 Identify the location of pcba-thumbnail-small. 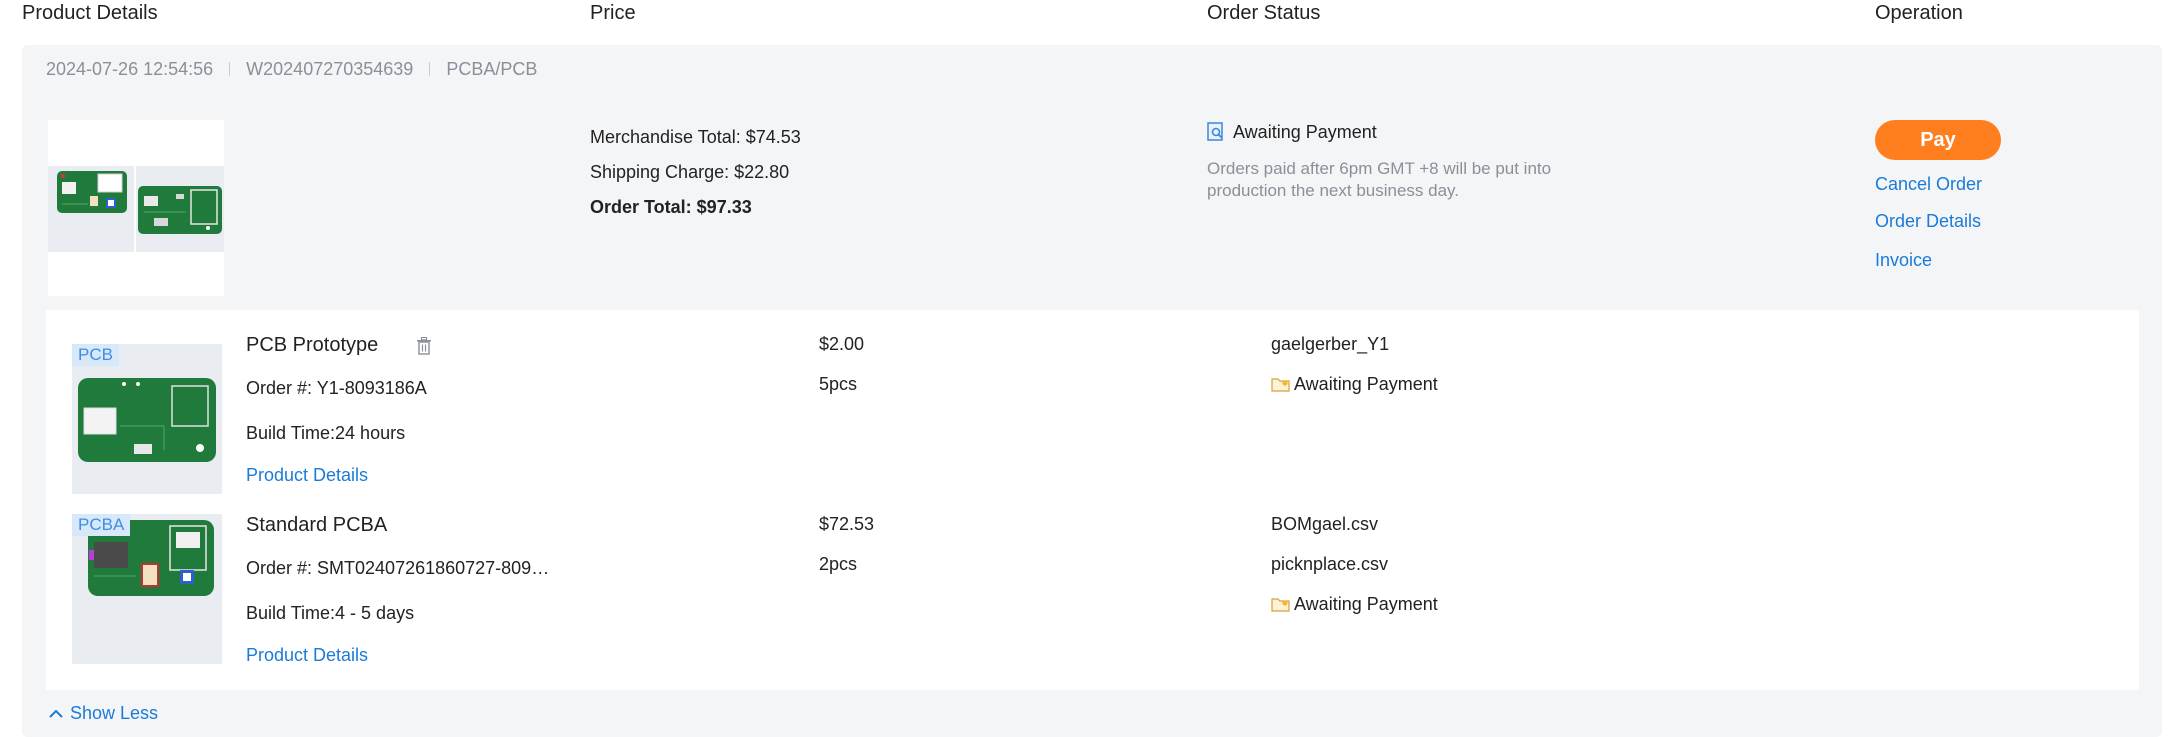
(180, 209).